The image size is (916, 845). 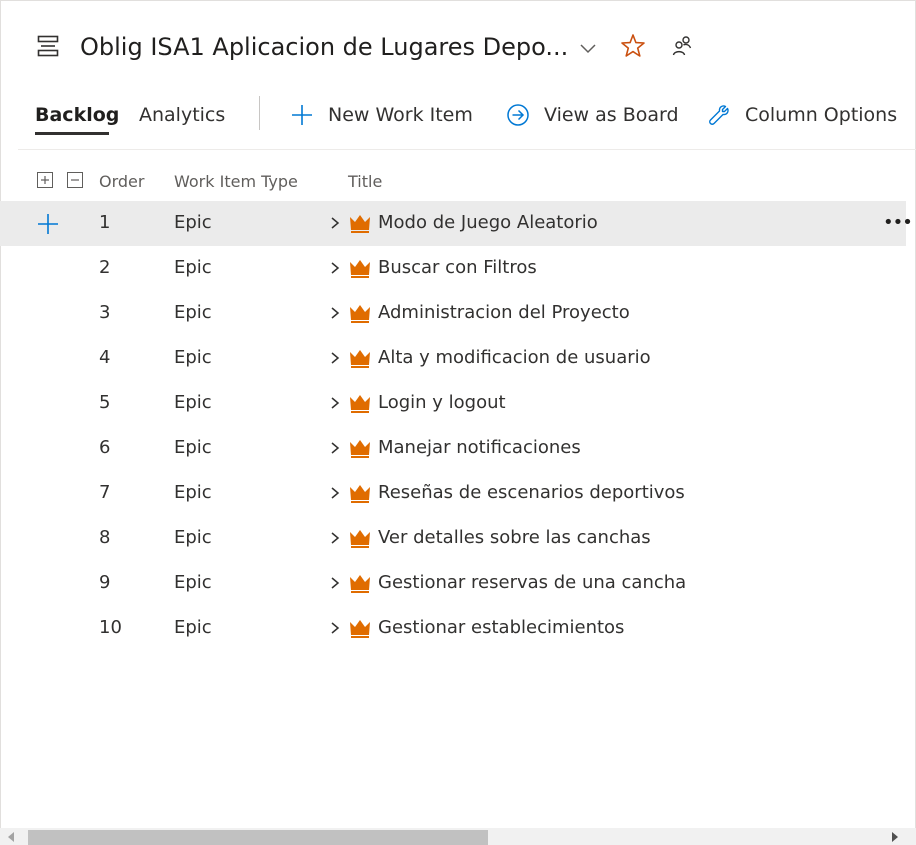 What do you see at coordinates (467, 149) in the screenshot?
I see `header-divider` at bounding box center [467, 149].